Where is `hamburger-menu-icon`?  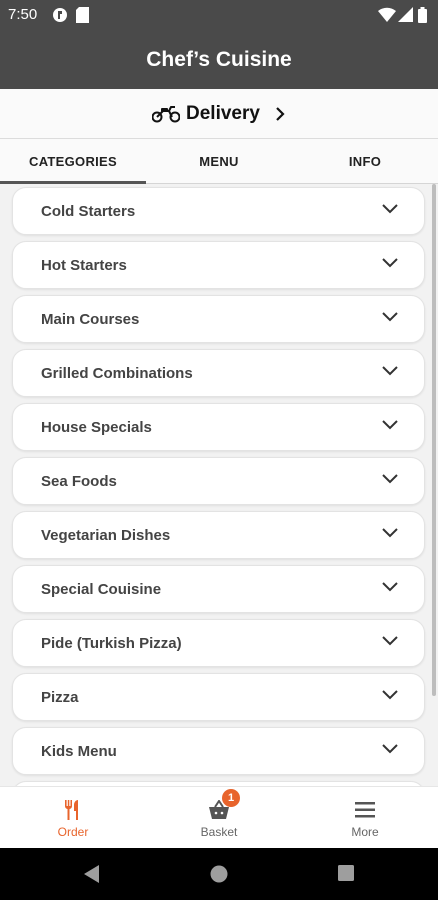
hamburger-menu-icon is located at coordinates (365, 810).